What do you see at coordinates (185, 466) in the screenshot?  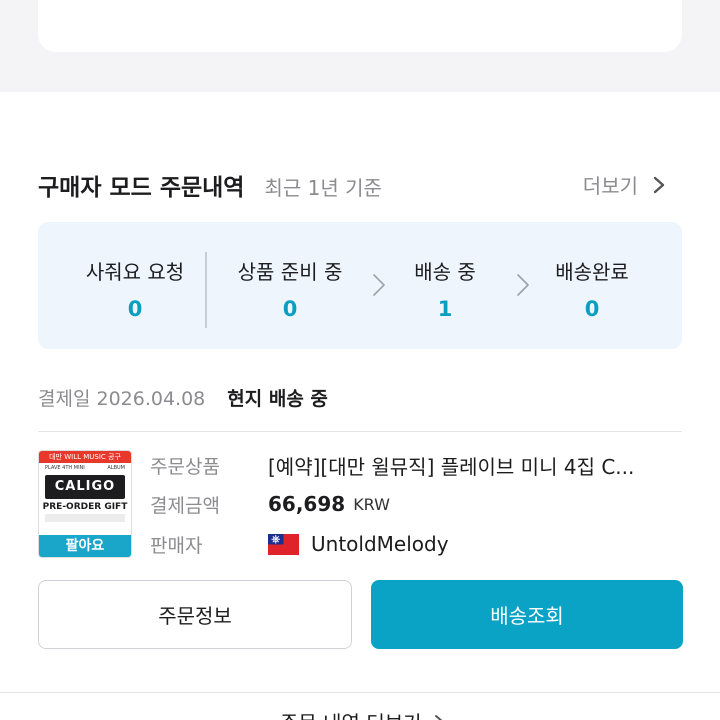 I see `product-label: 주문상품` at bounding box center [185, 466].